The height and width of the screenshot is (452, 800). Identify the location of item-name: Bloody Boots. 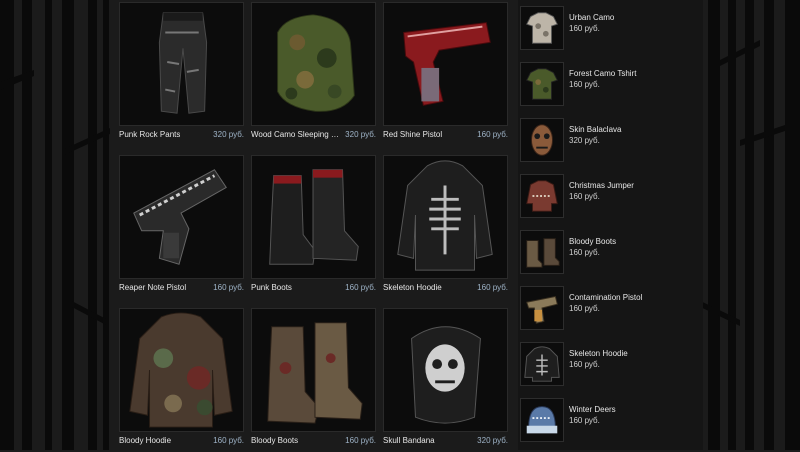
(274, 440).